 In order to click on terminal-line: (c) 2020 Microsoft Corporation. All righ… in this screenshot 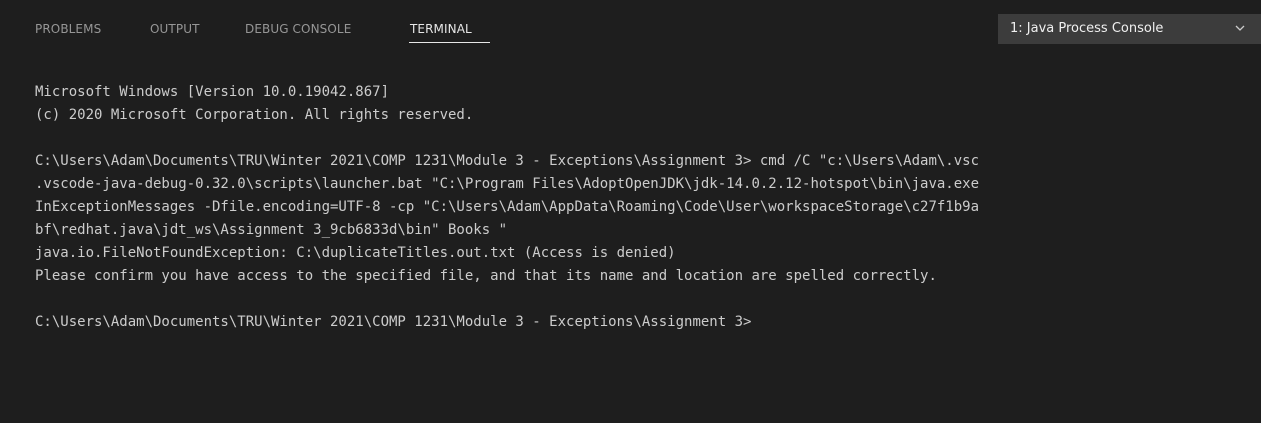, I will do `click(254, 115)`.